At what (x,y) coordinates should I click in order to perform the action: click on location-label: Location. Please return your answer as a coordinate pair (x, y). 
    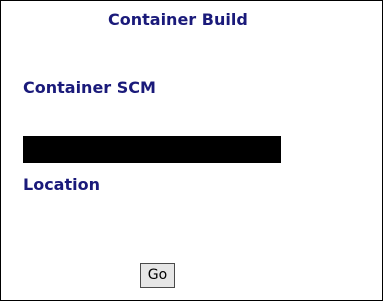
    Looking at the image, I should click on (61, 184).